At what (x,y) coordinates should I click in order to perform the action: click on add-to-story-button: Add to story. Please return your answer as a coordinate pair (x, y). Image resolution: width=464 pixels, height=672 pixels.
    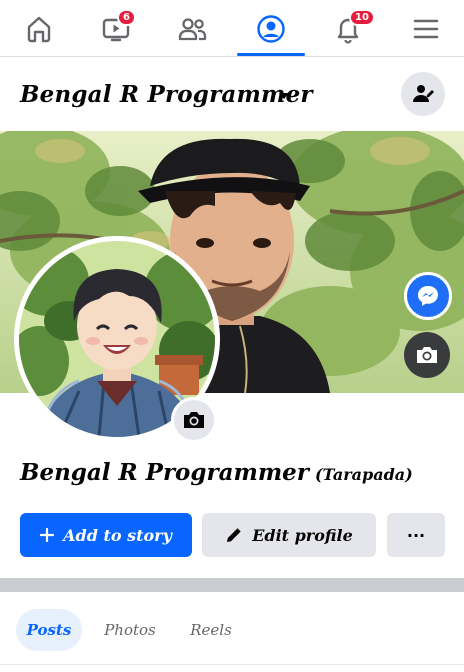
    Looking at the image, I should click on (106, 535).